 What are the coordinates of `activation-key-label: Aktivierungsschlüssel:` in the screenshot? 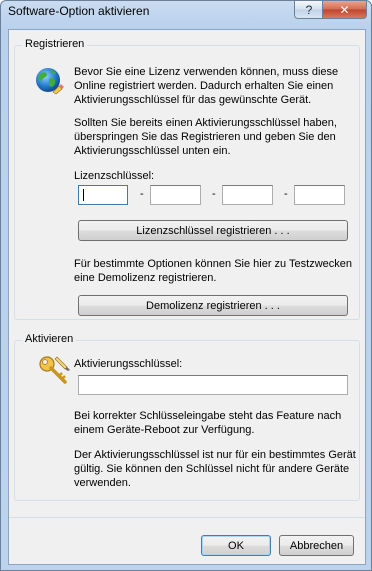 It's located at (128, 364).